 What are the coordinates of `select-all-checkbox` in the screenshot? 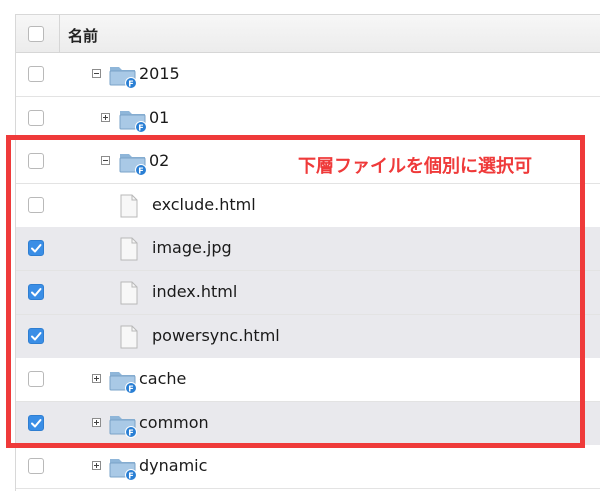 It's located at (36, 34).